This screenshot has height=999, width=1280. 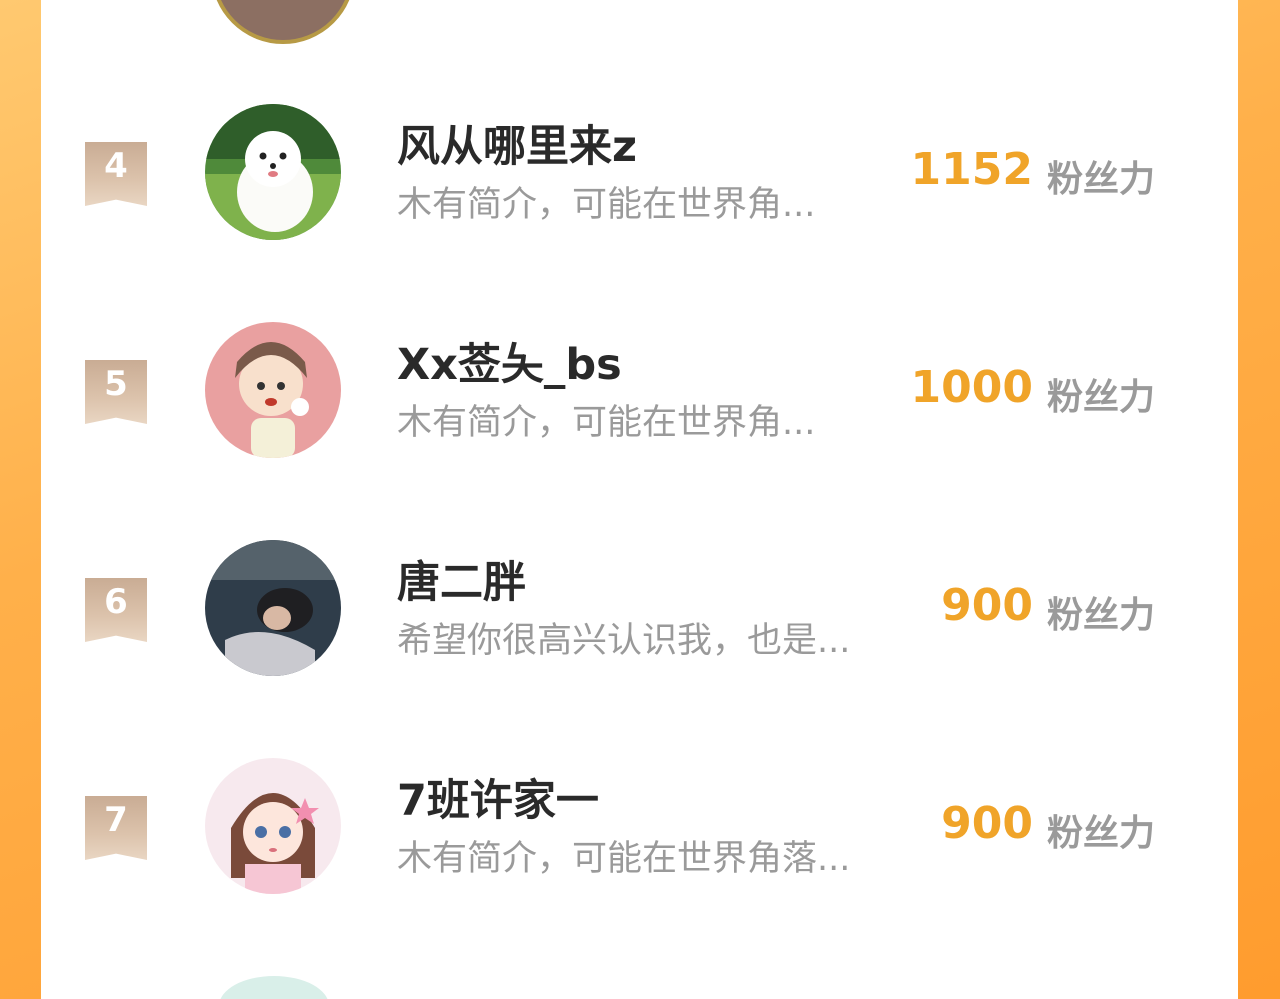 I want to click on user-name: 风从哪里来z, so click(x=517, y=143).